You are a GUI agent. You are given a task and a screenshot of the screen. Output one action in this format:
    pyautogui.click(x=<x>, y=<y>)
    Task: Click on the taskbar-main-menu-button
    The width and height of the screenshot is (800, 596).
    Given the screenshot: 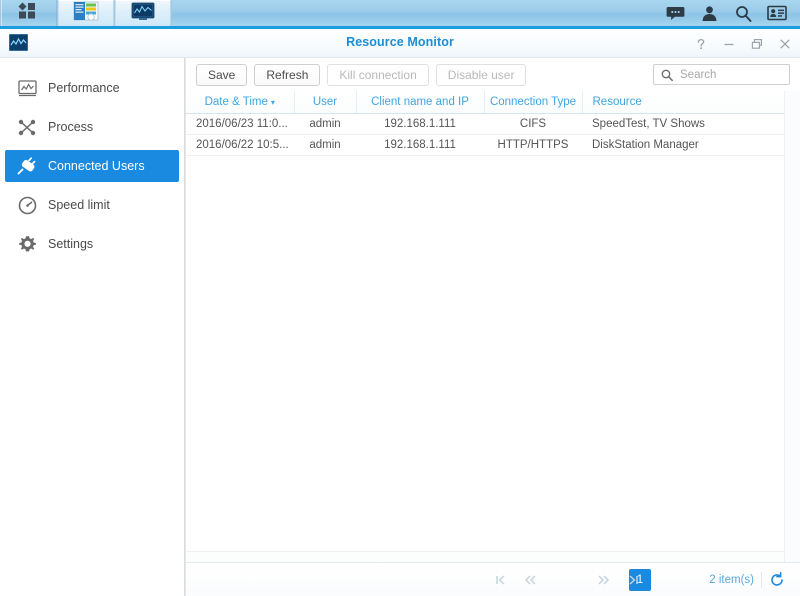 What is the action you would take?
    pyautogui.click(x=29, y=13)
    